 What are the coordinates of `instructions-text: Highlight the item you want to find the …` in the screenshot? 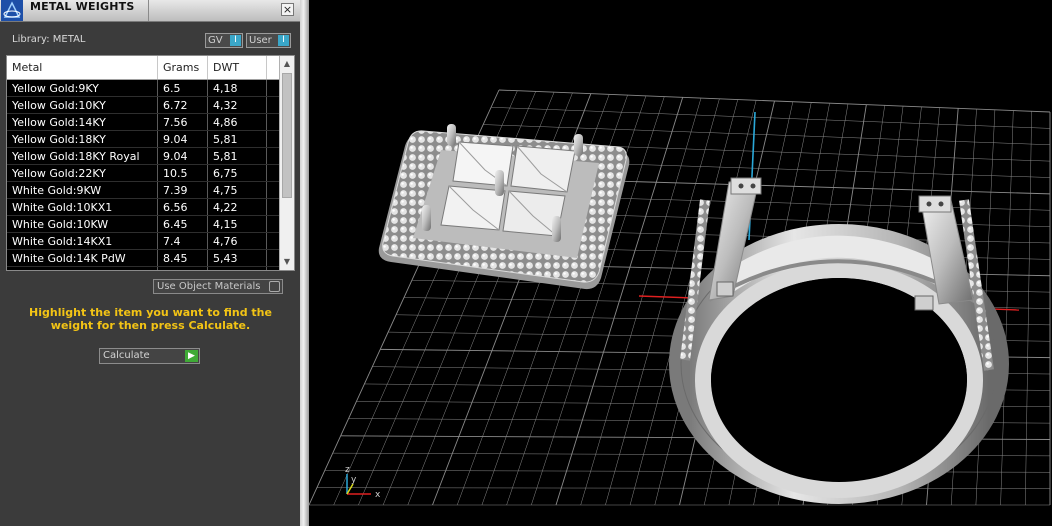 It's located at (150, 319).